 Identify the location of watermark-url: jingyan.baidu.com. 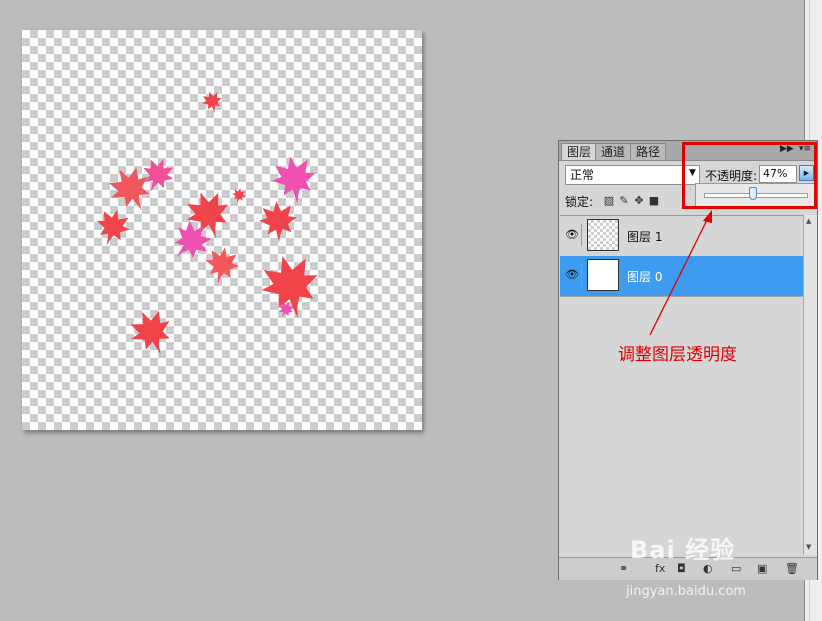
(686, 591).